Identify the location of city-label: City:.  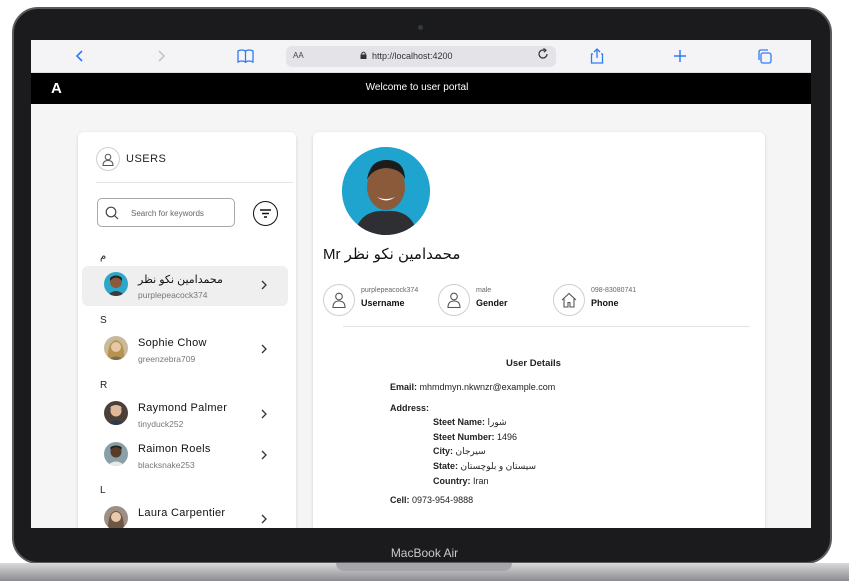
(443, 451).